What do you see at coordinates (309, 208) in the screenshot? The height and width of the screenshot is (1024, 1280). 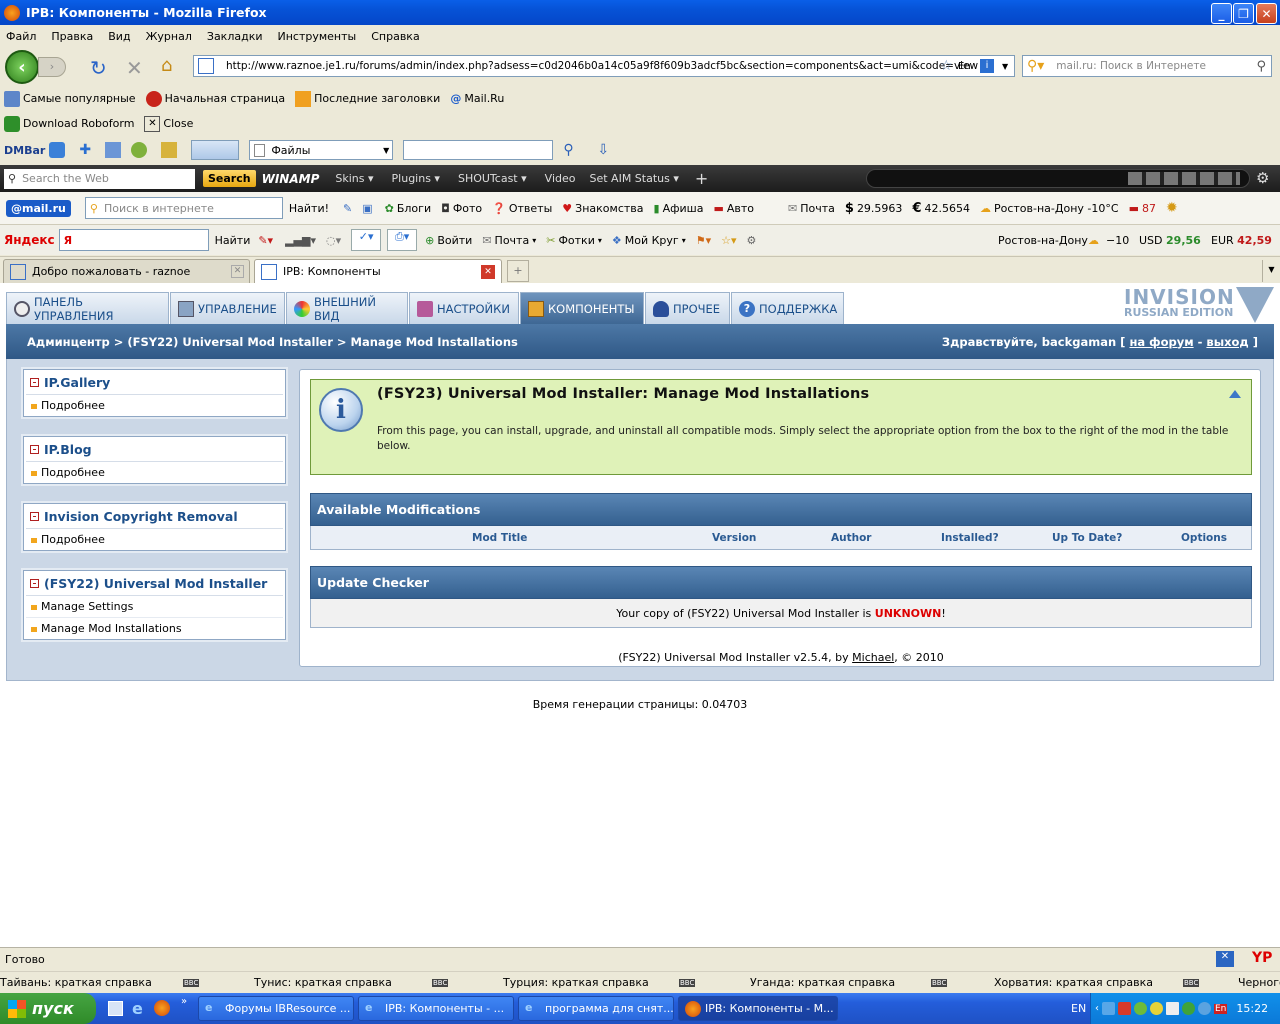 I see `mailru-find-button: Найти!` at bounding box center [309, 208].